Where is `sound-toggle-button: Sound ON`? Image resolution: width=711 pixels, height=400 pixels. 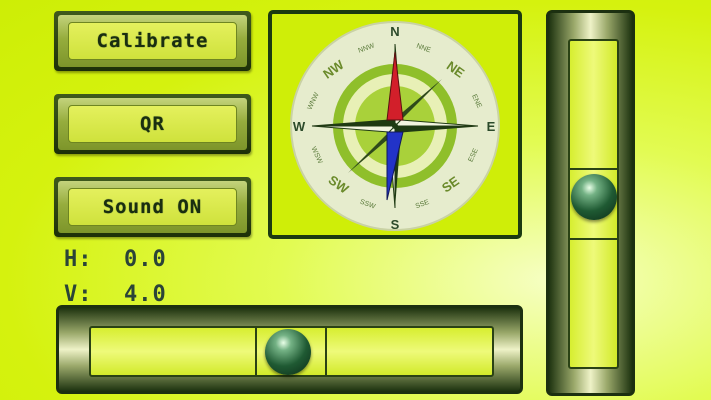 sound-toggle-button: Sound ON is located at coordinates (152, 207).